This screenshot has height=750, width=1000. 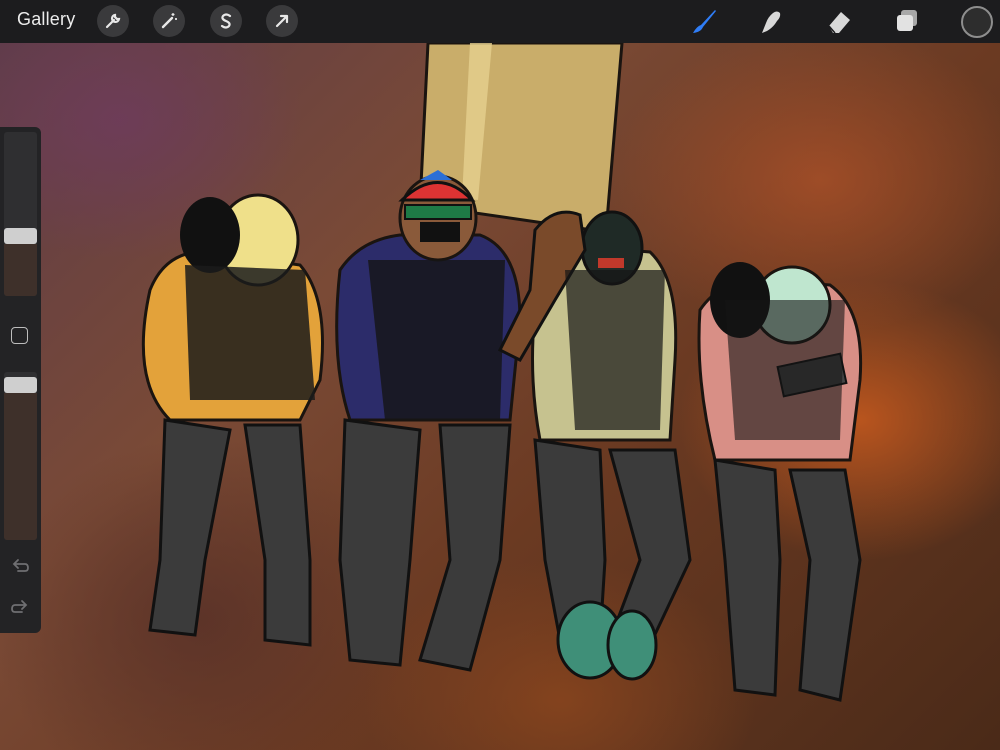 What do you see at coordinates (20, 214) in the screenshot?
I see `brush-size-slider` at bounding box center [20, 214].